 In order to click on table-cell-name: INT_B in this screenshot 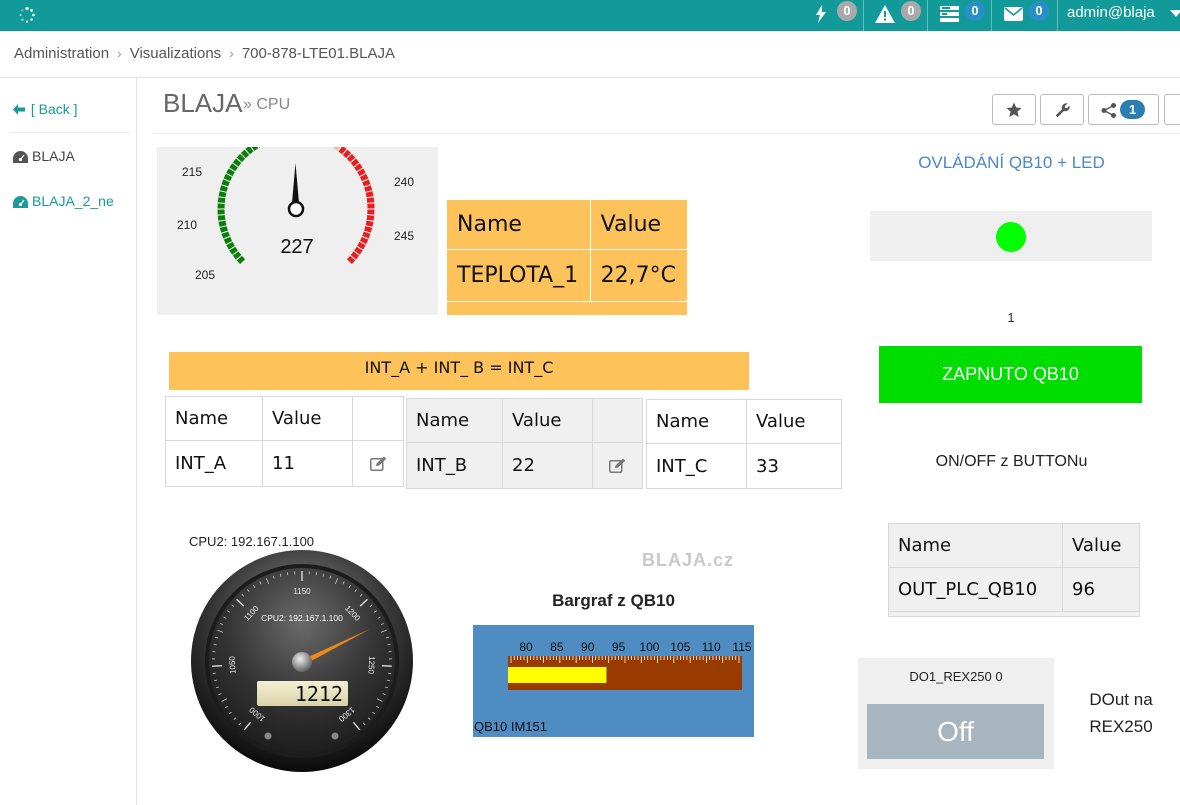, I will do `click(454, 465)`.